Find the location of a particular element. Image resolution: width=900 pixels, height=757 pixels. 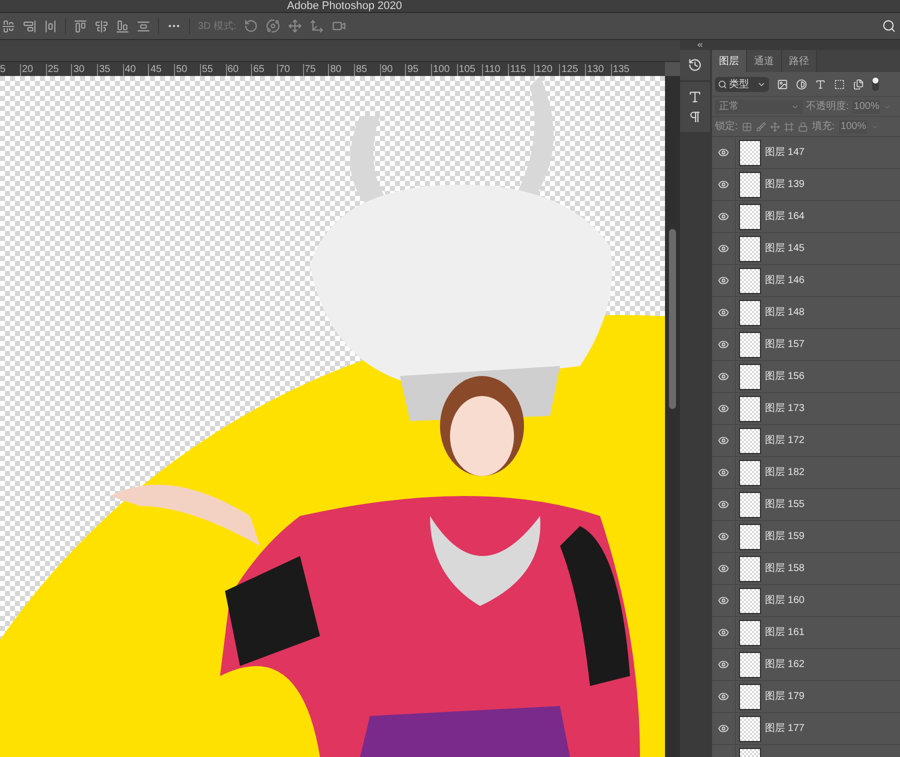

layer-row: 图层 147 is located at coordinates (806, 153).